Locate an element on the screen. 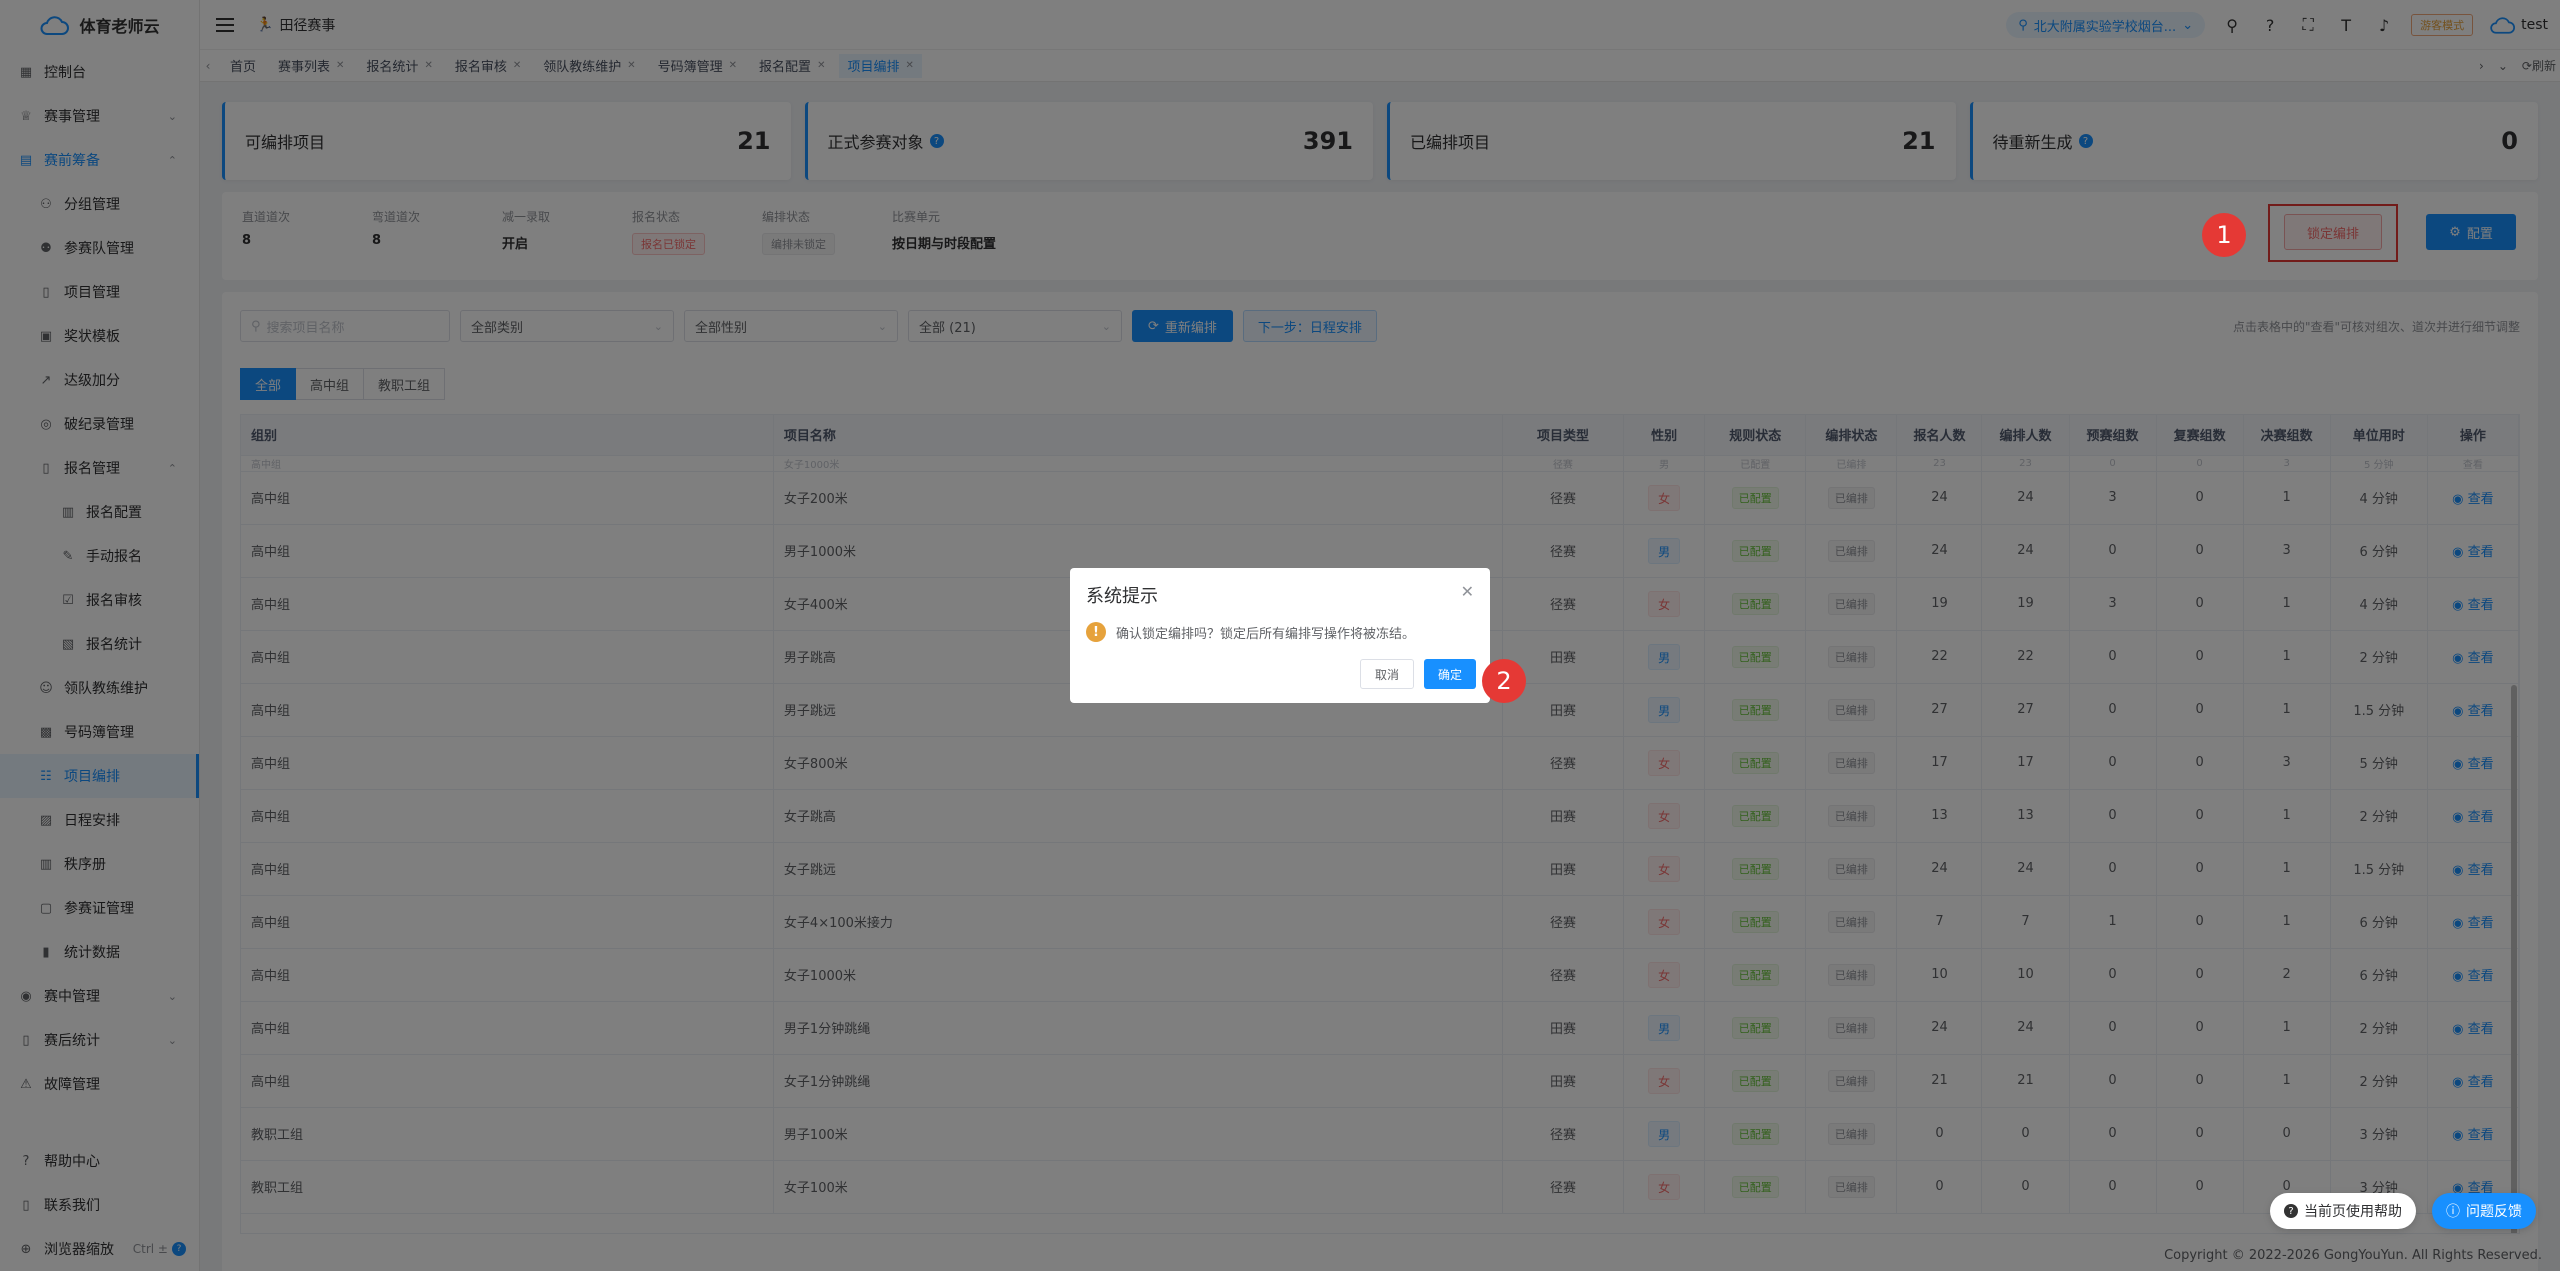 The height and width of the screenshot is (1271, 2560). dialog-title: 系统提示 is located at coordinates (1122, 596).